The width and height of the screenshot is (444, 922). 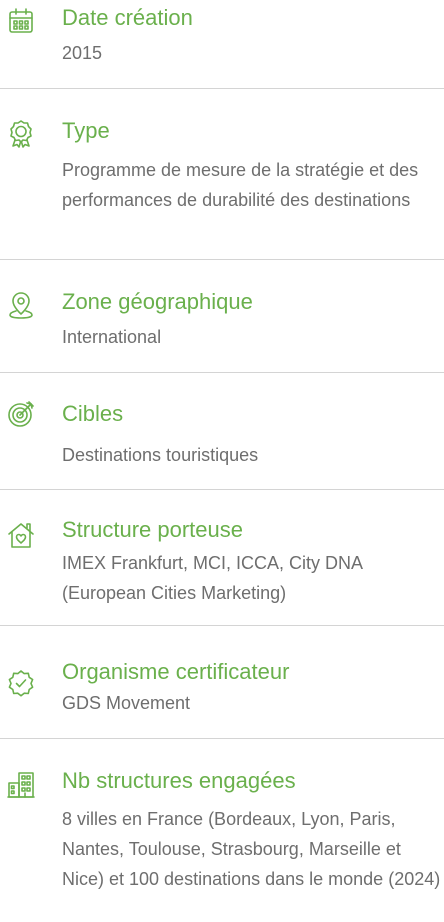 I want to click on home-heart-icon, so click(x=21, y=535).